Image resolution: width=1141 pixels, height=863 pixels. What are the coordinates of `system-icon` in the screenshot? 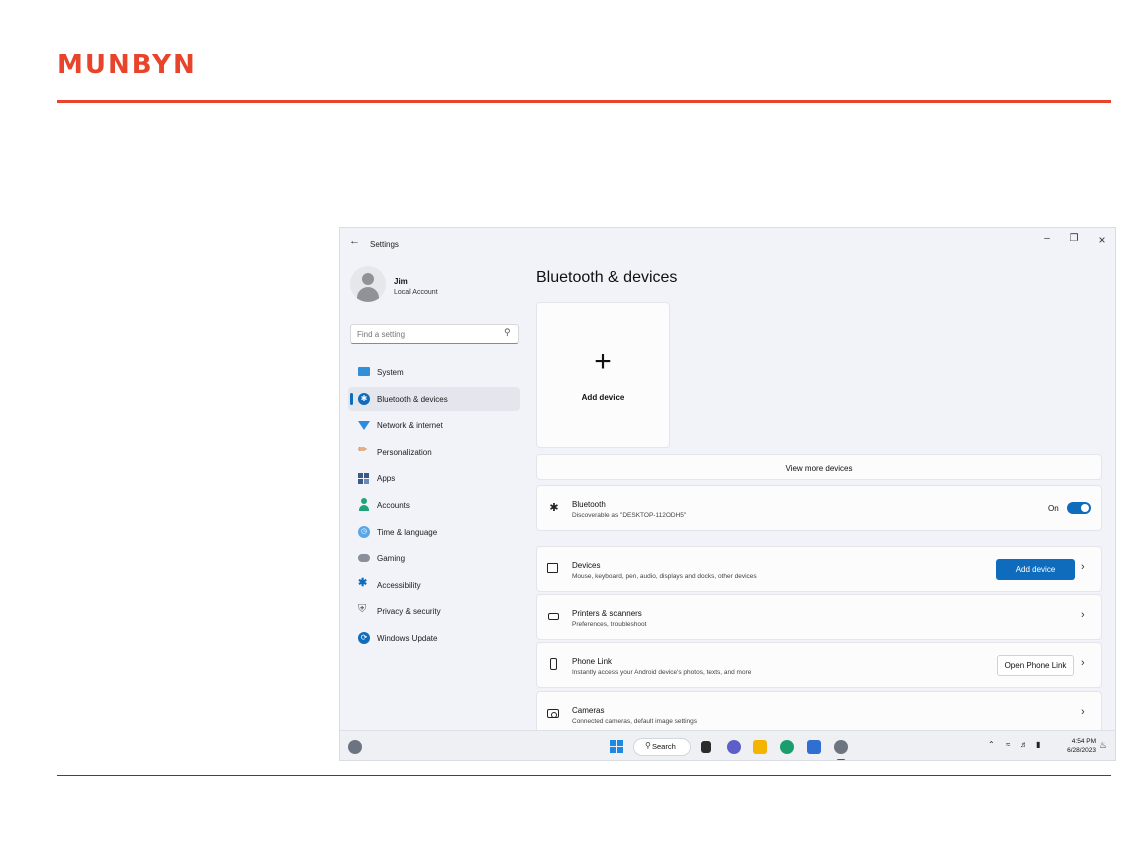 It's located at (364, 371).